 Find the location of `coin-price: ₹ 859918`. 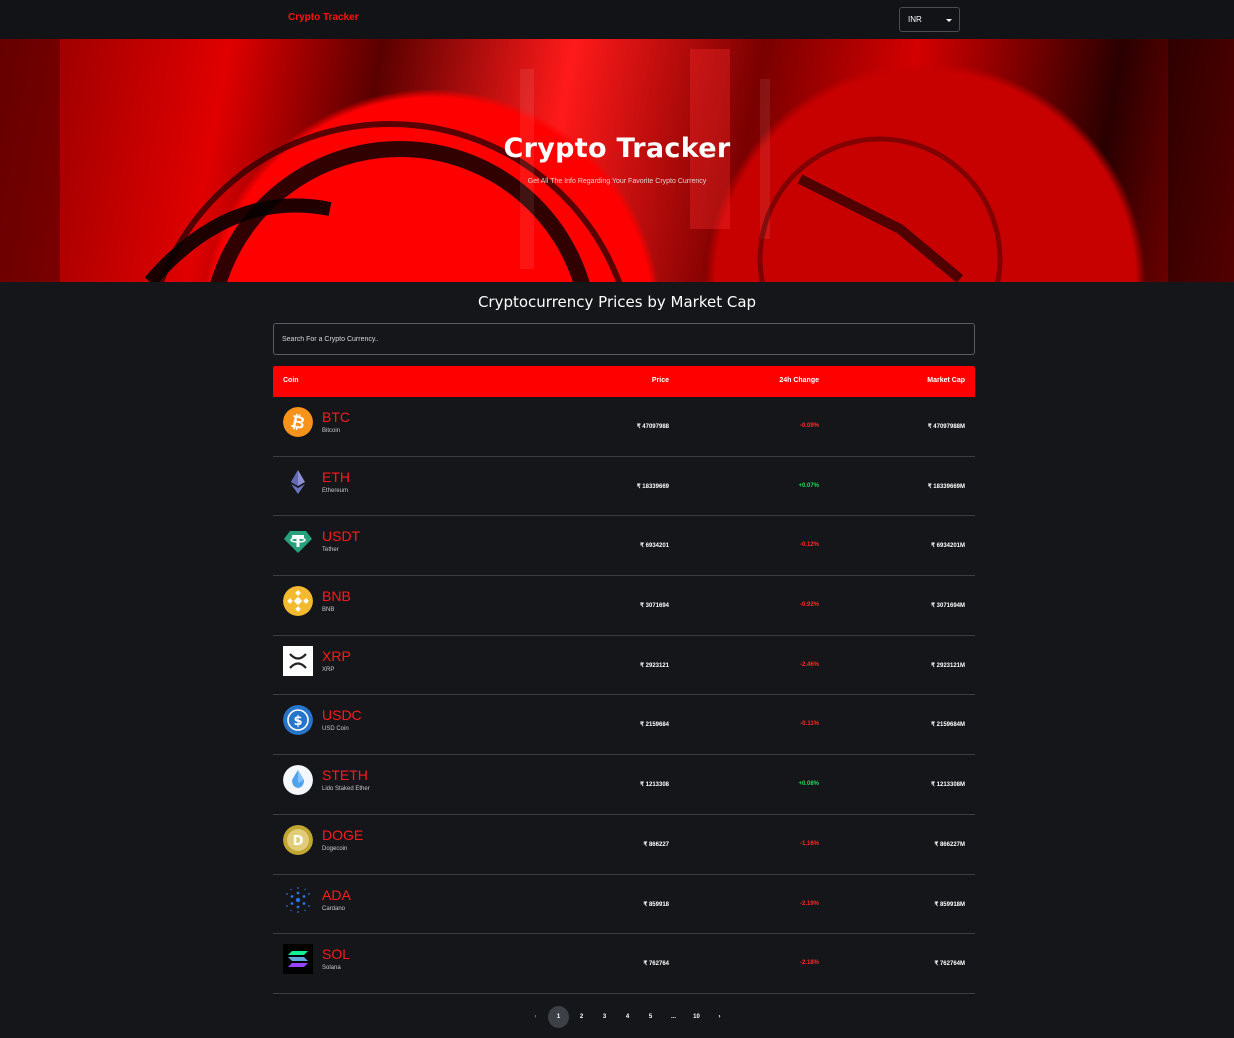

coin-price: ₹ 859918 is located at coordinates (656, 904).